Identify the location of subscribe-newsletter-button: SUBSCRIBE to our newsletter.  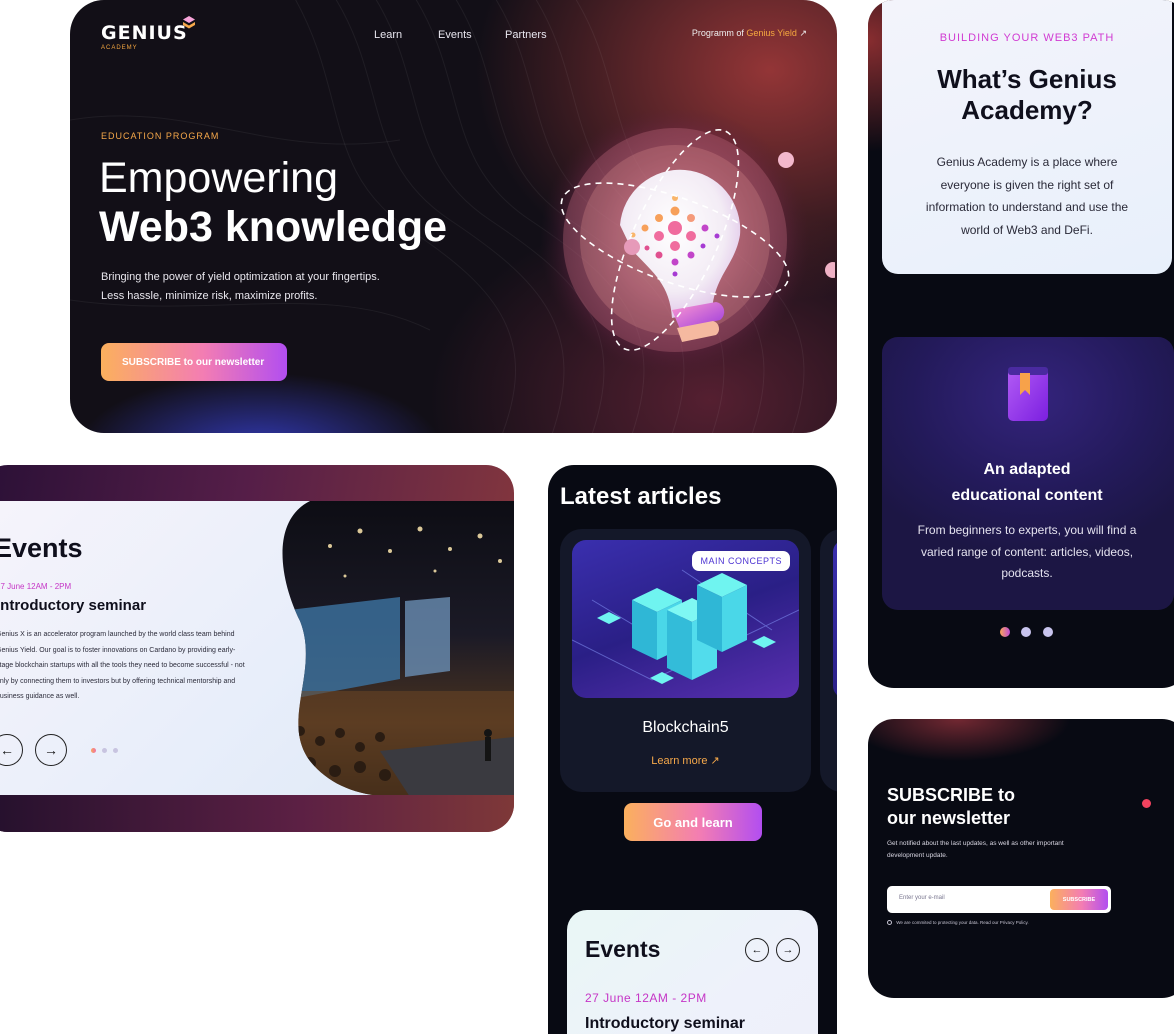
(194, 362).